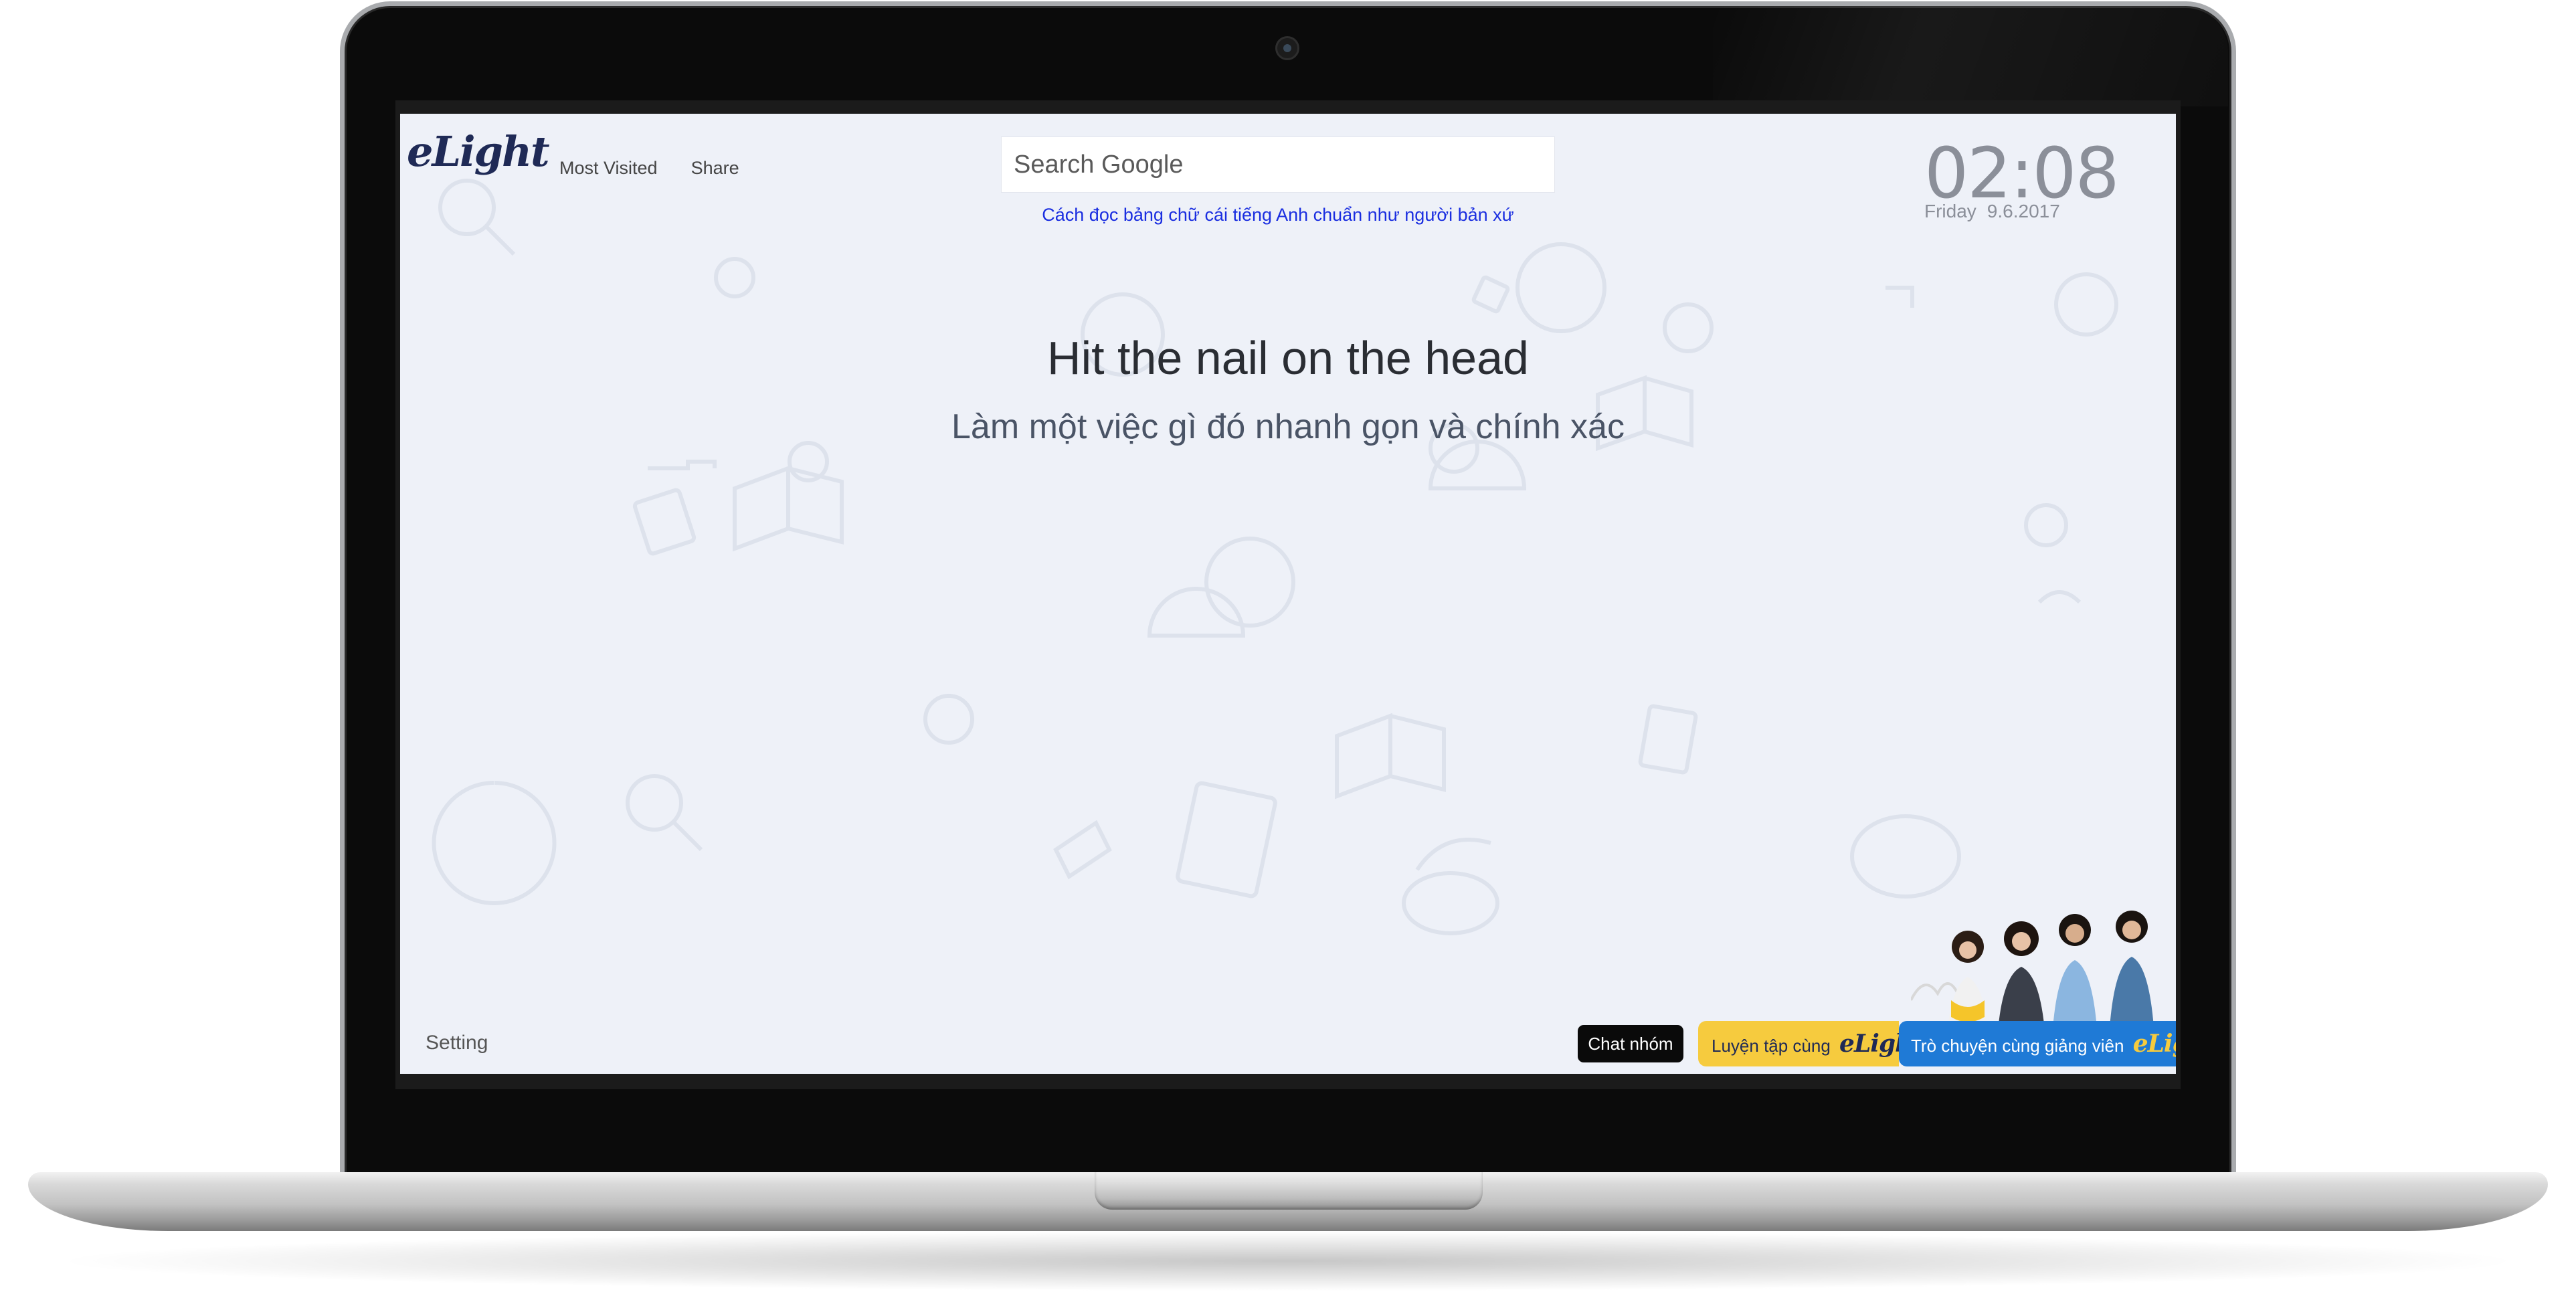 This screenshot has width=2576, height=1310. What do you see at coordinates (715, 168) in the screenshot?
I see `share-link: Share` at bounding box center [715, 168].